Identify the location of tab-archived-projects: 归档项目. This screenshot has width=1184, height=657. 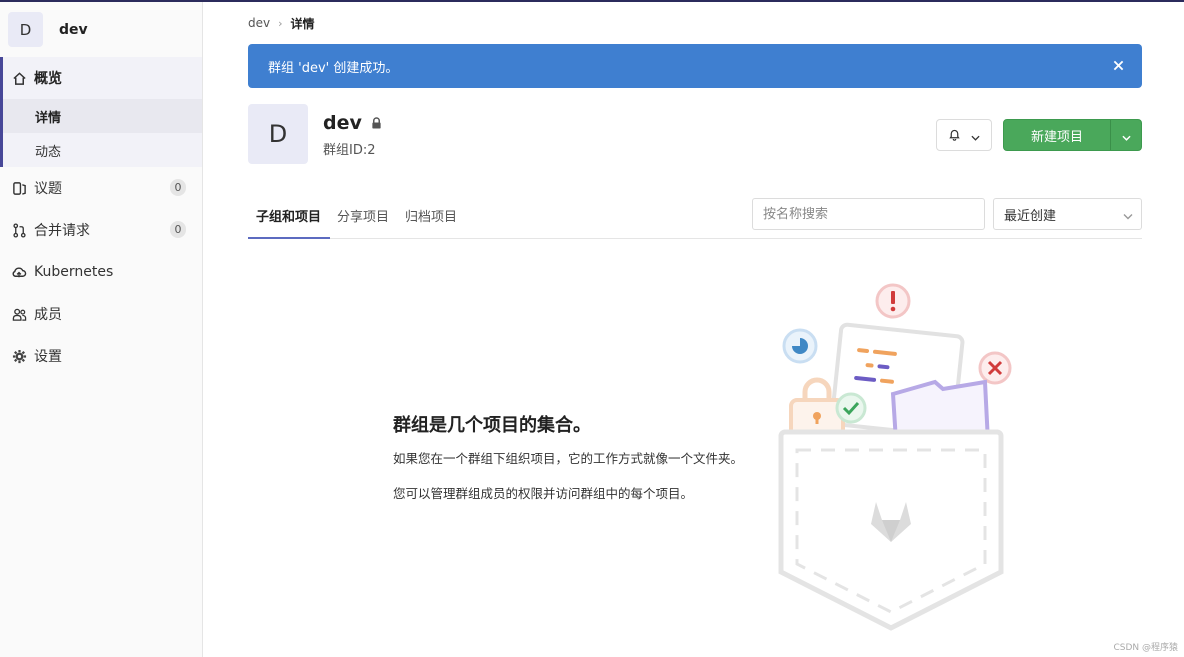
(431, 222).